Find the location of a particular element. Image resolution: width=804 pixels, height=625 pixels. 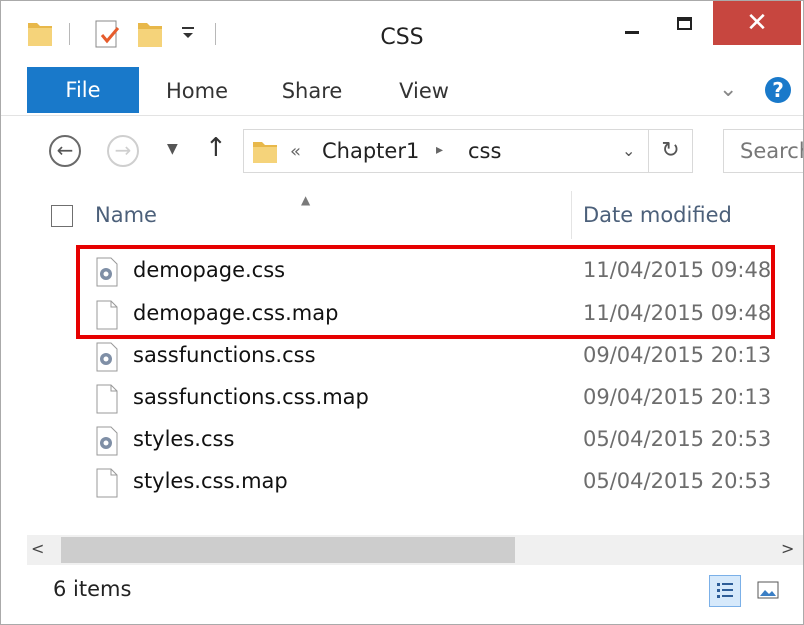

minimize-icon is located at coordinates (632, 32).